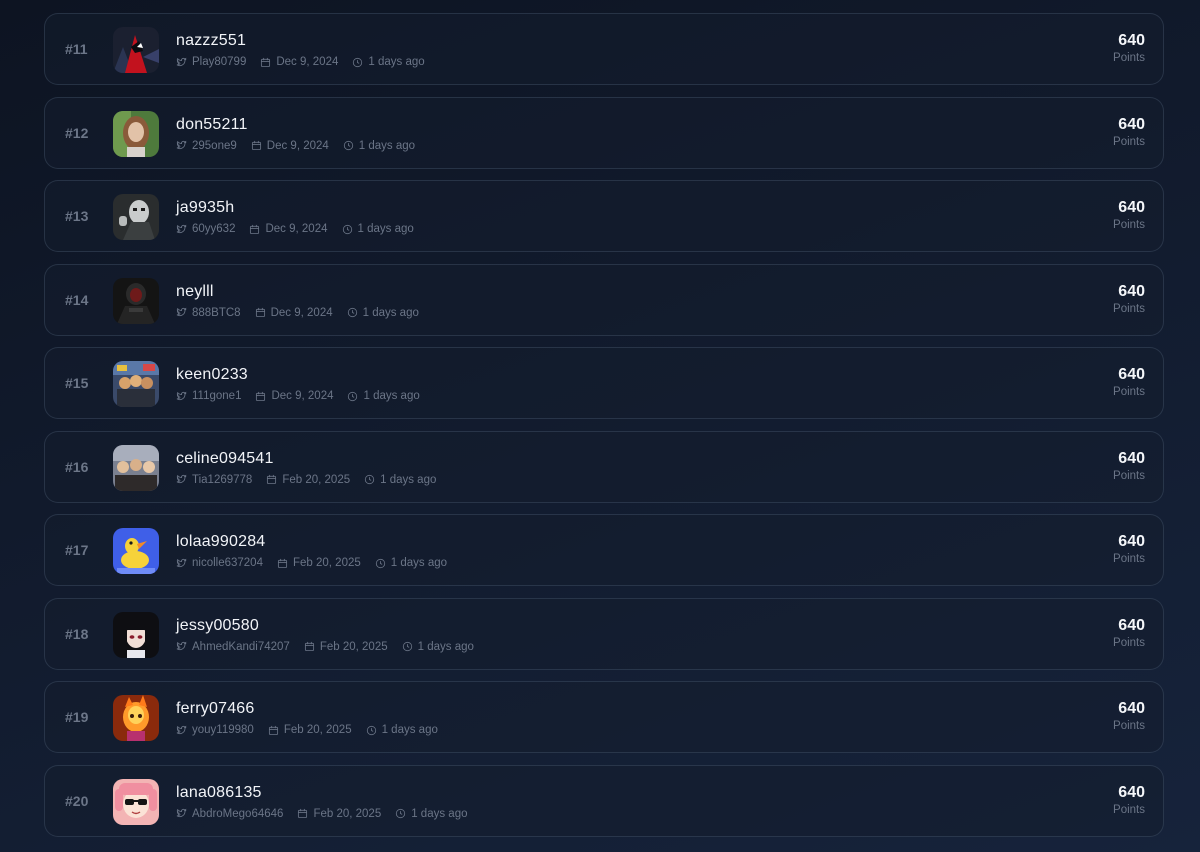  What do you see at coordinates (77, 216) in the screenshot?
I see `rank-number: #13` at bounding box center [77, 216].